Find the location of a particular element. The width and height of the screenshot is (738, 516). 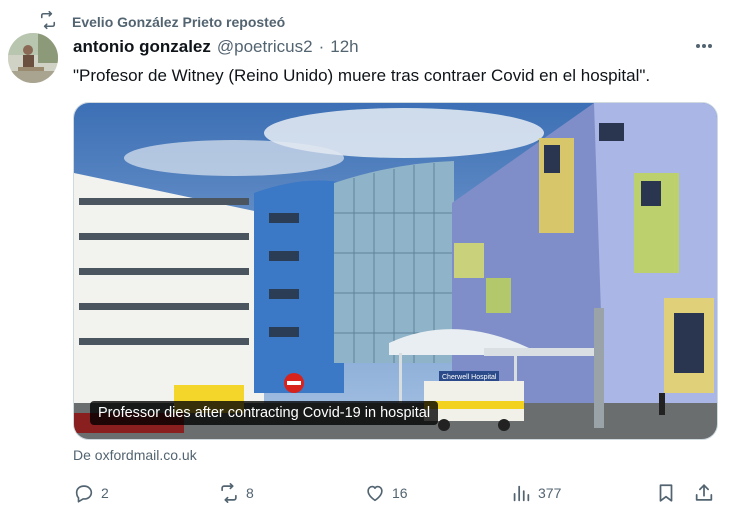

reply-button: 2 is located at coordinates (91, 493).